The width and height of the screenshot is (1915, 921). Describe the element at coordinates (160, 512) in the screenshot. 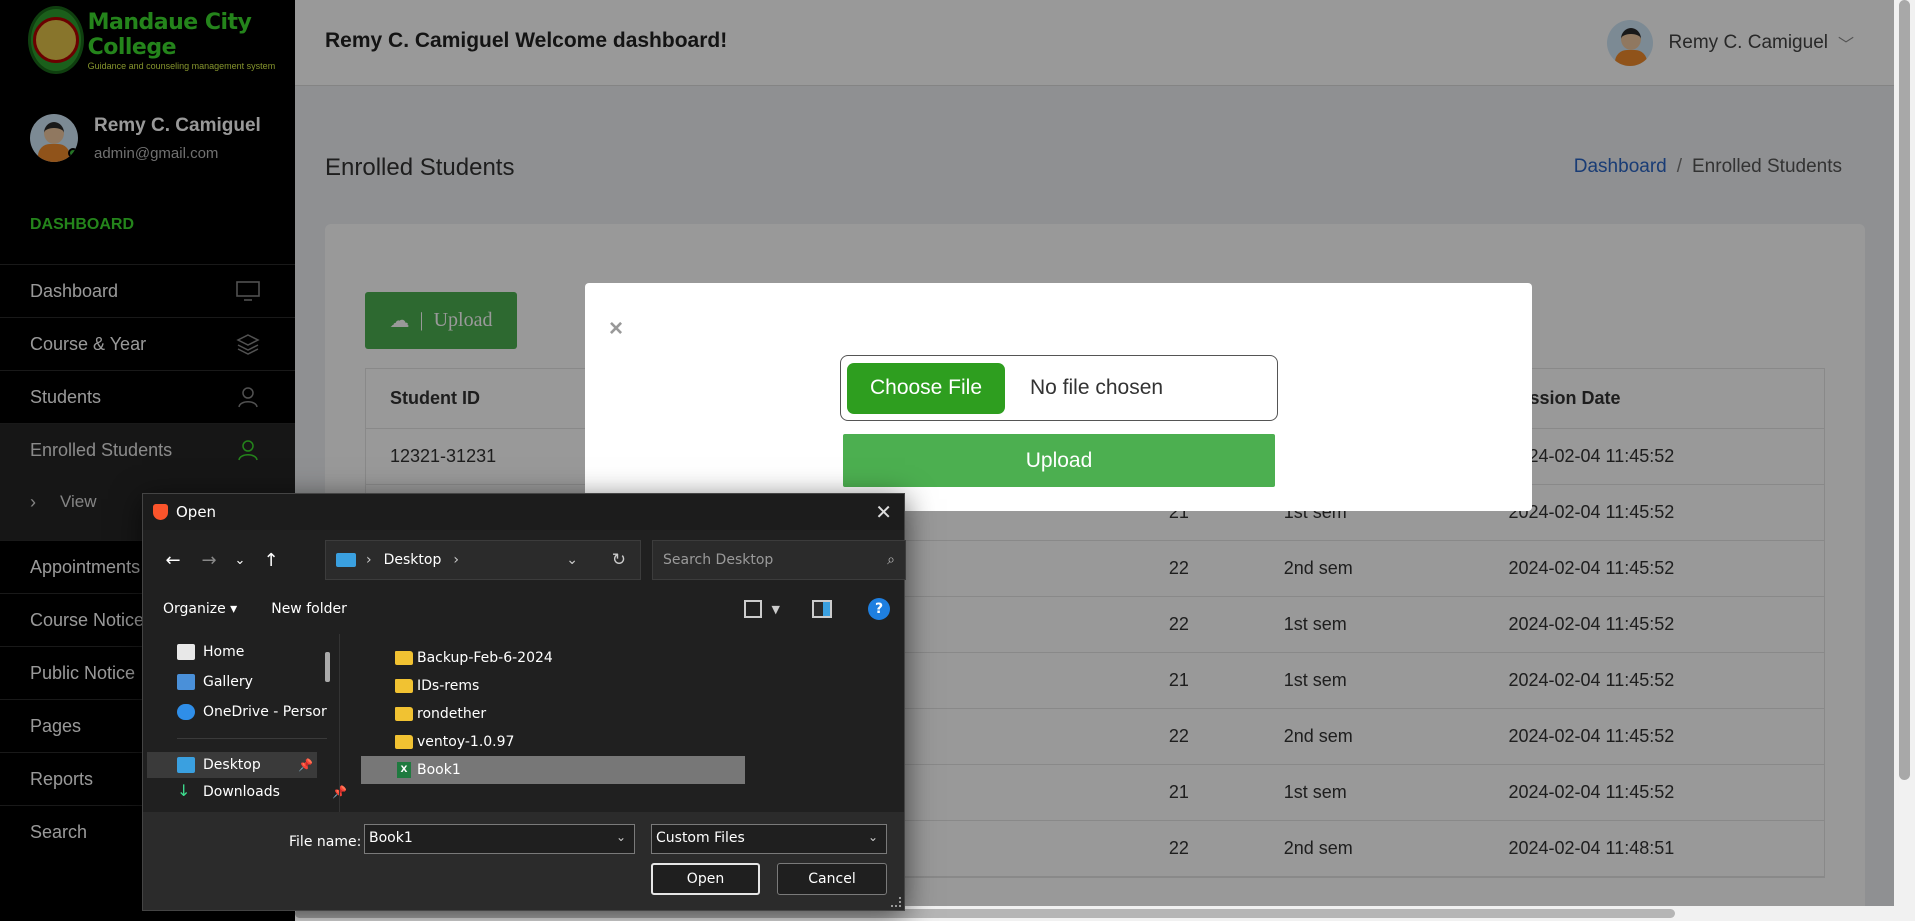

I see `browser-icon` at that location.